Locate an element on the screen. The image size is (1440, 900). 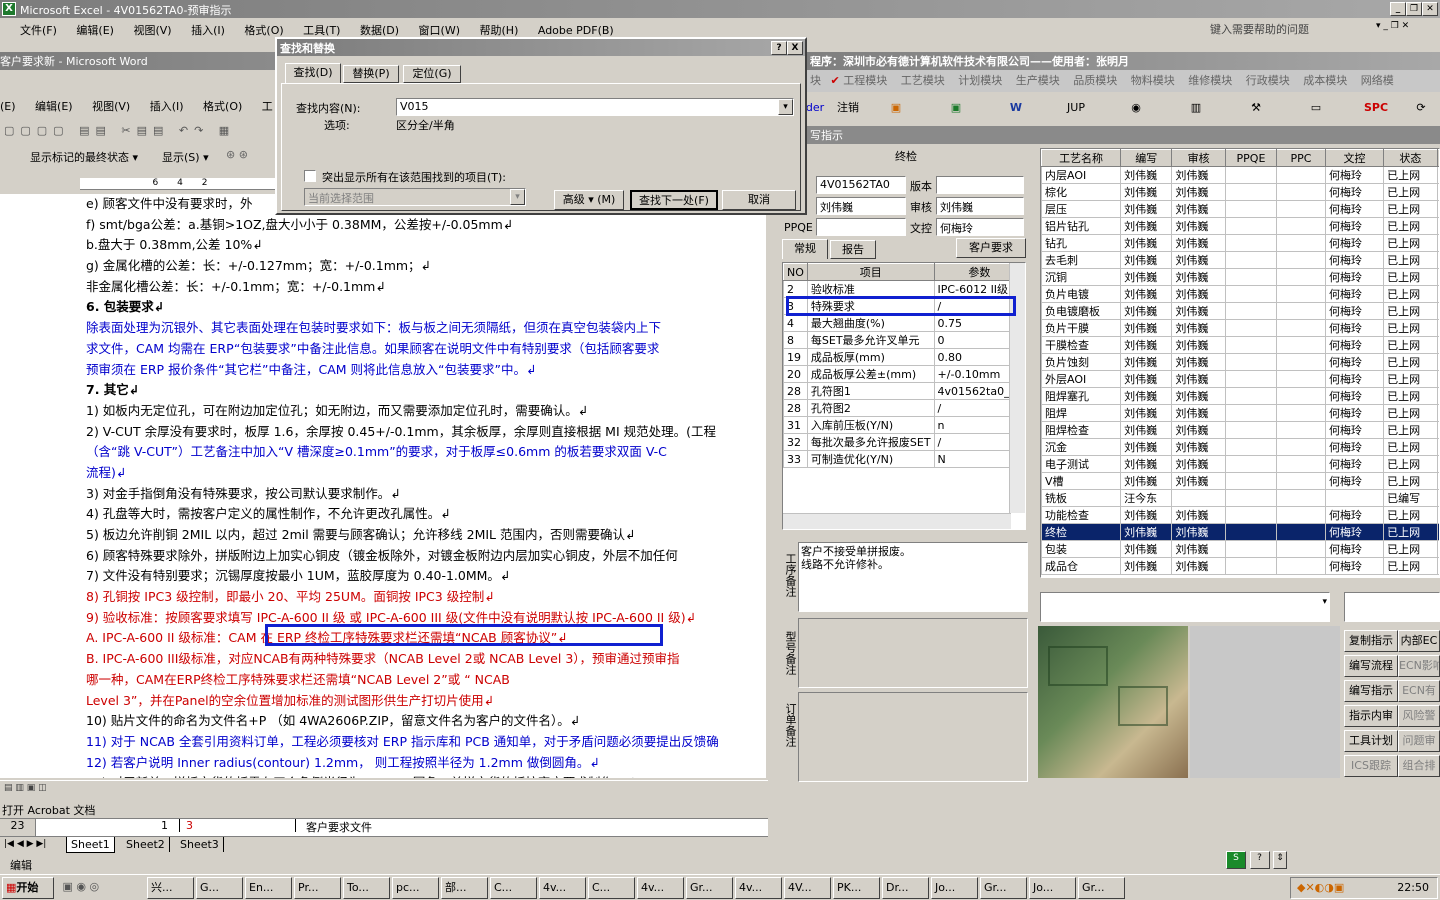
action-button: 编写指示 is located at coordinates (1371, 691).